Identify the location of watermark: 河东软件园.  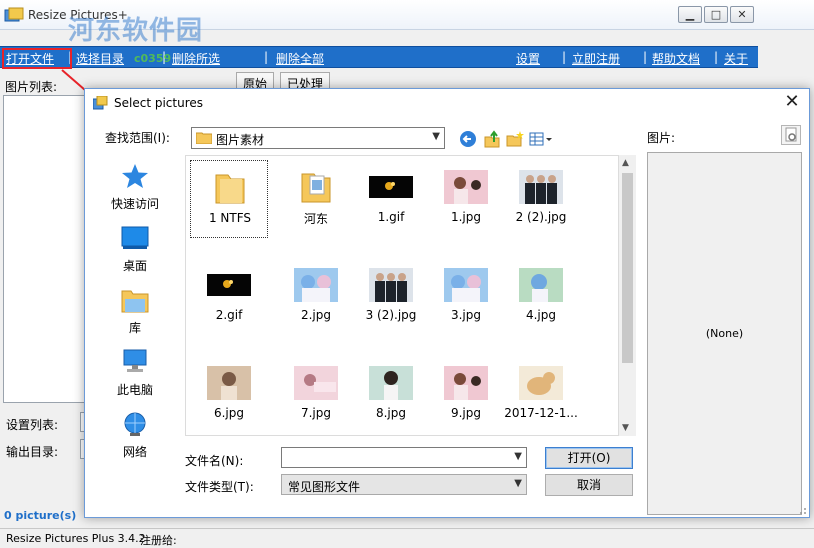
(136, 31).